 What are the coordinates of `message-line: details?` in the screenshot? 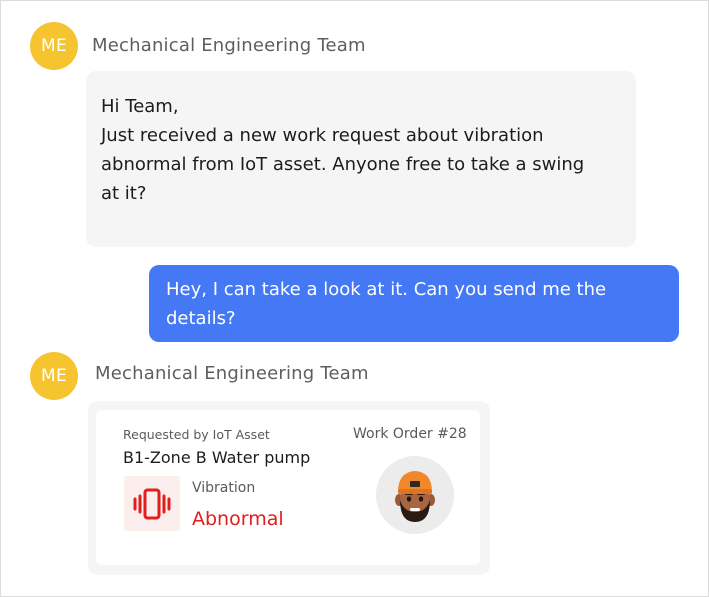 It's located at (201, 318).